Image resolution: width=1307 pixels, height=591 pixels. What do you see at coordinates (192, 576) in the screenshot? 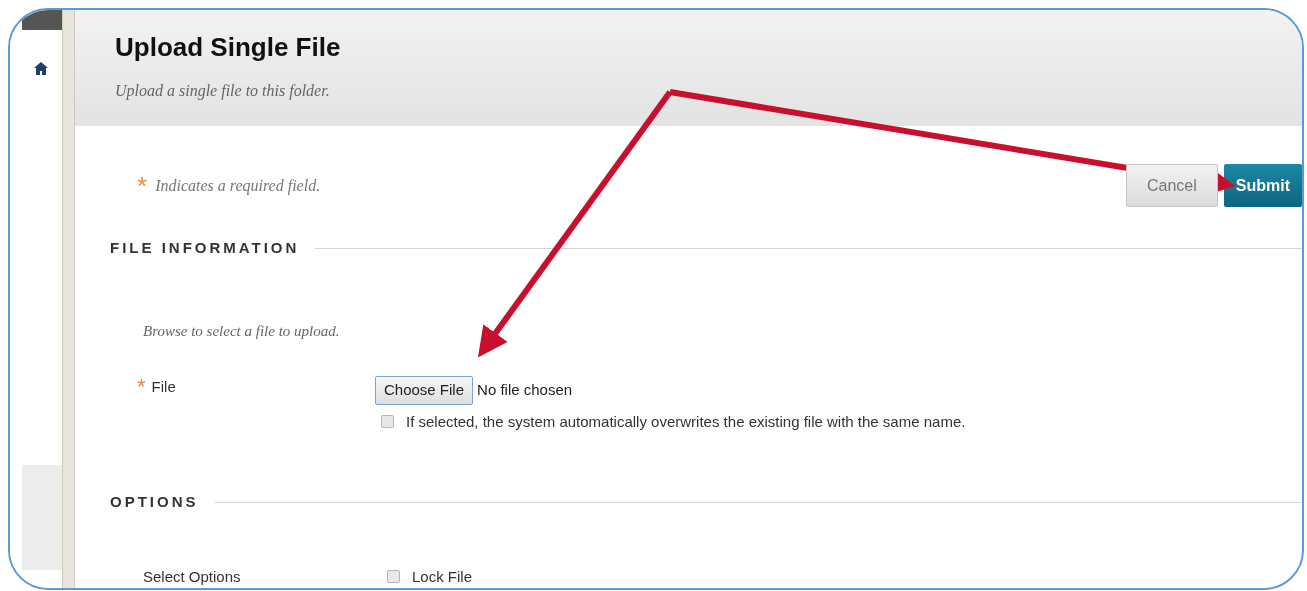
I see `field-label: Select Options` at bounding box center [192, 576].